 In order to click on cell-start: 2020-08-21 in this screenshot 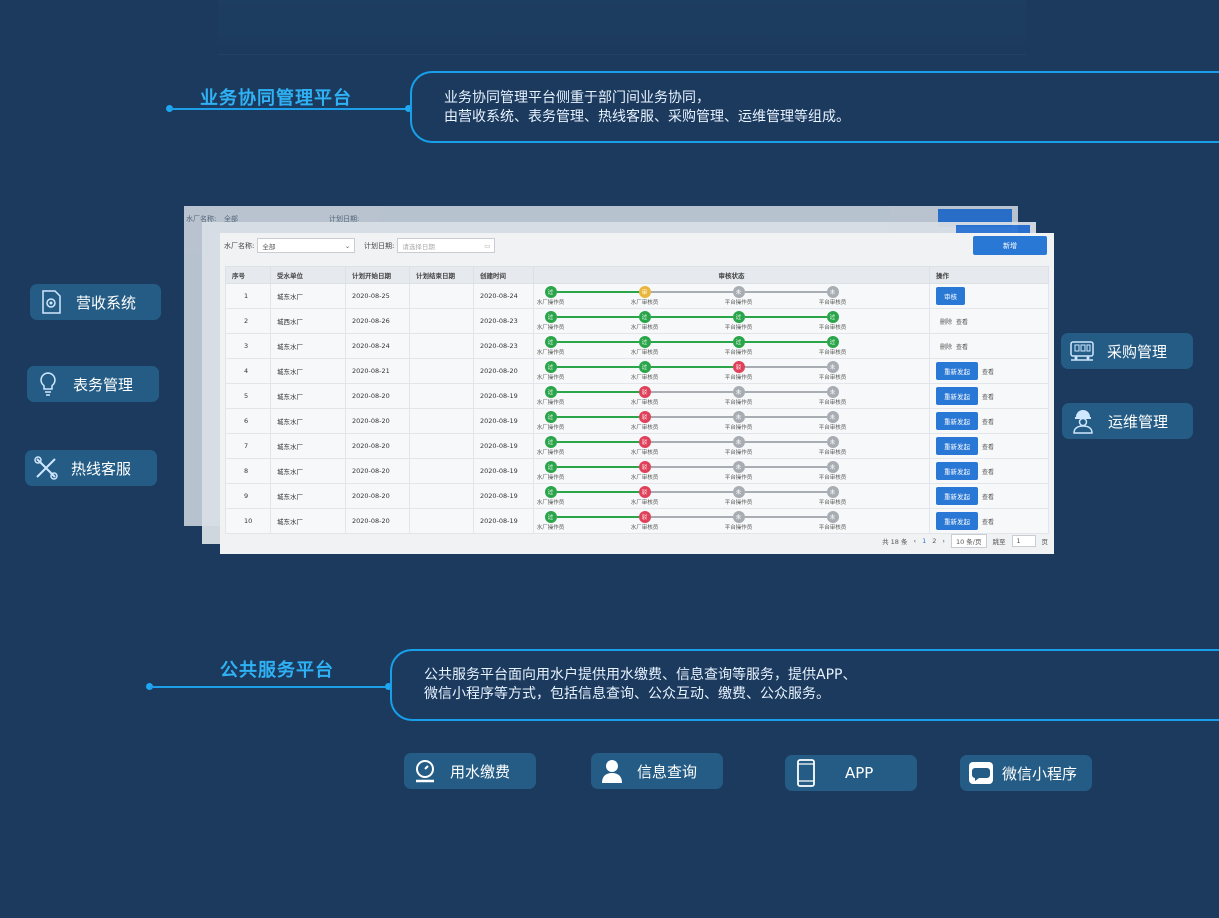, I will do `click(377, 371)`.